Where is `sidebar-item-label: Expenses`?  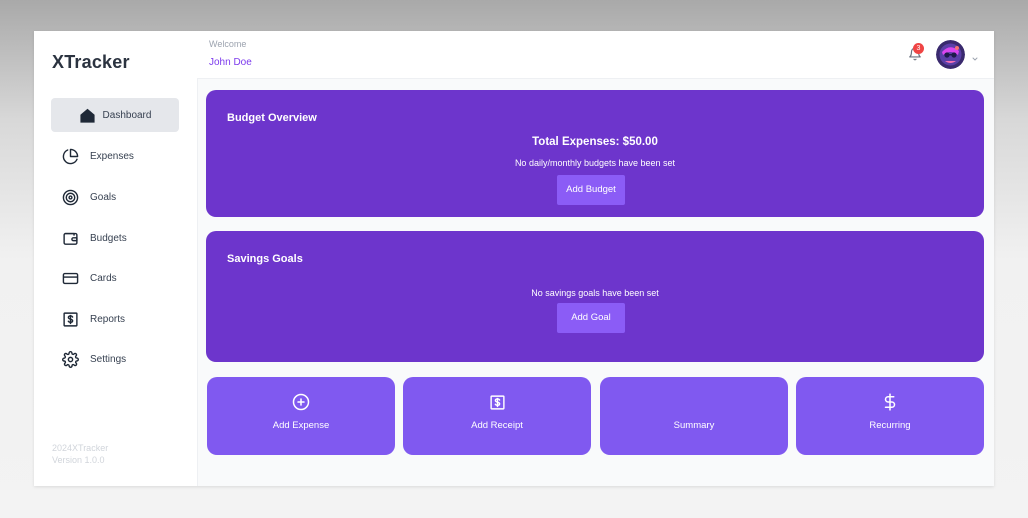 sidebar-item-label: Expenses is located at coordinates (112, 156).